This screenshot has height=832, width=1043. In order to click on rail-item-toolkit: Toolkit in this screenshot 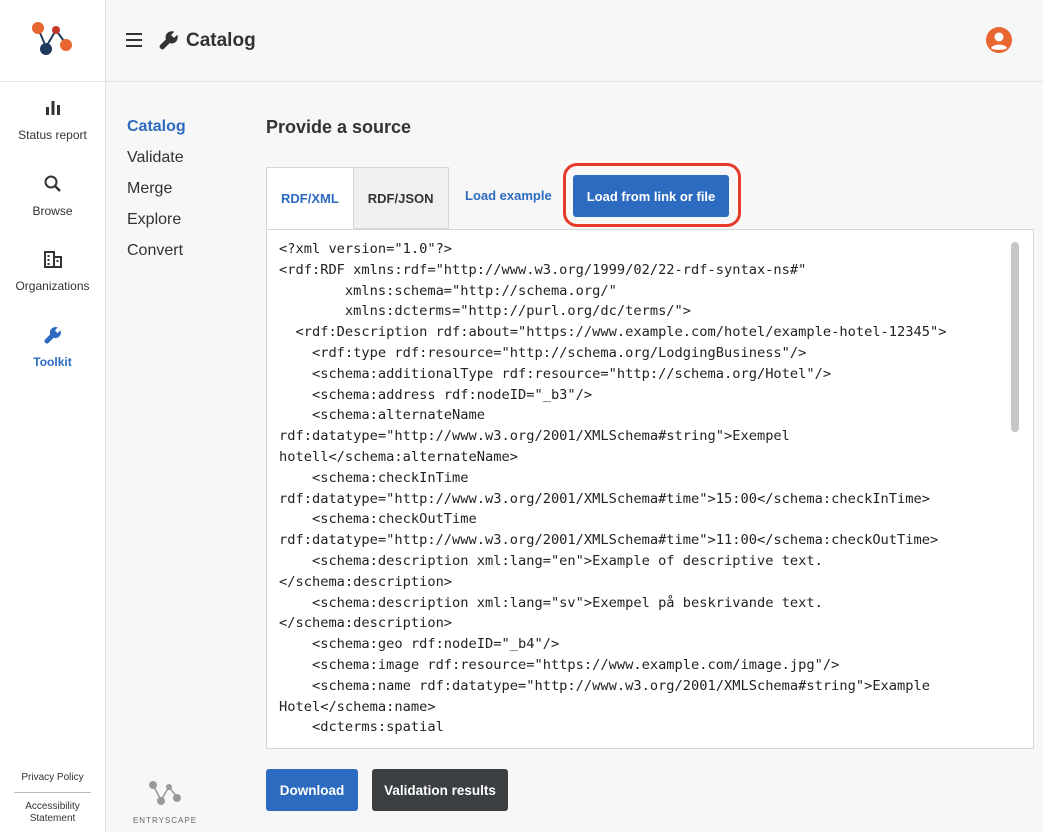, I will do `click(52, 347)`.